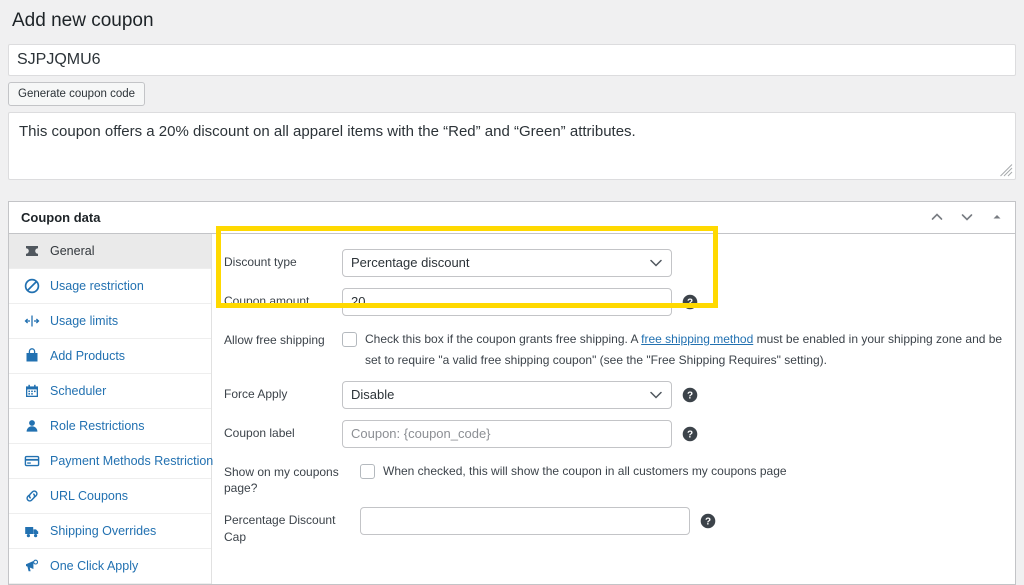  Describe the element at coordinates (97, 425) in the screenshot. I see `tab-label: Role Restrictions` at that location.